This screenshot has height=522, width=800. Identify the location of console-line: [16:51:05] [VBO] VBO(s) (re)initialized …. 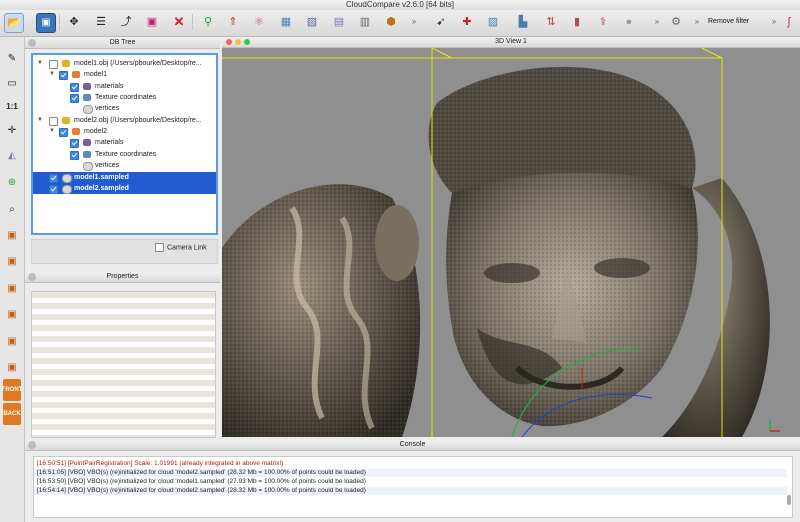
(410, 473).